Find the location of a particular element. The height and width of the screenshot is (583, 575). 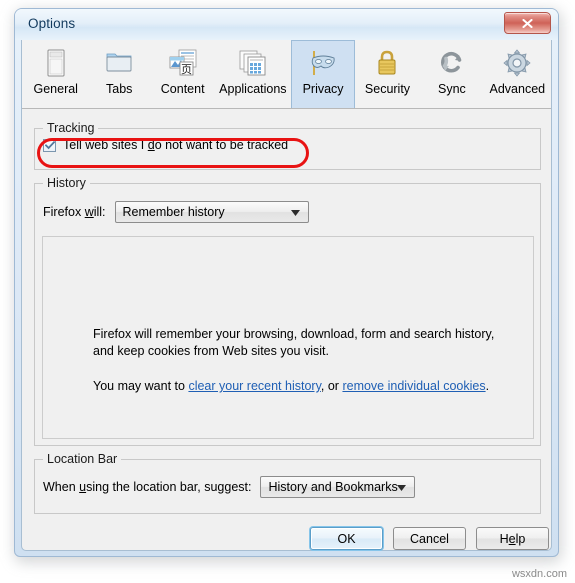

padlock-icon is located at coordinates (387, 63).